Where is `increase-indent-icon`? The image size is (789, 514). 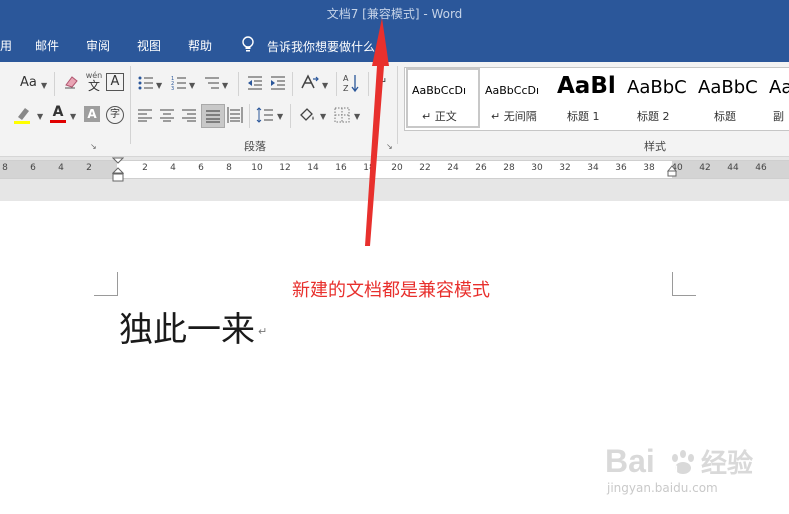 increase-indent-icon is located at coordinates (278, 83).